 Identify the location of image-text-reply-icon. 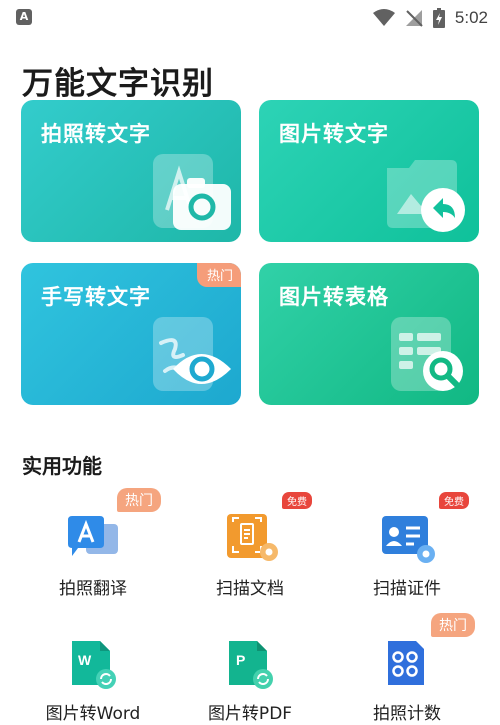
(426, 196).